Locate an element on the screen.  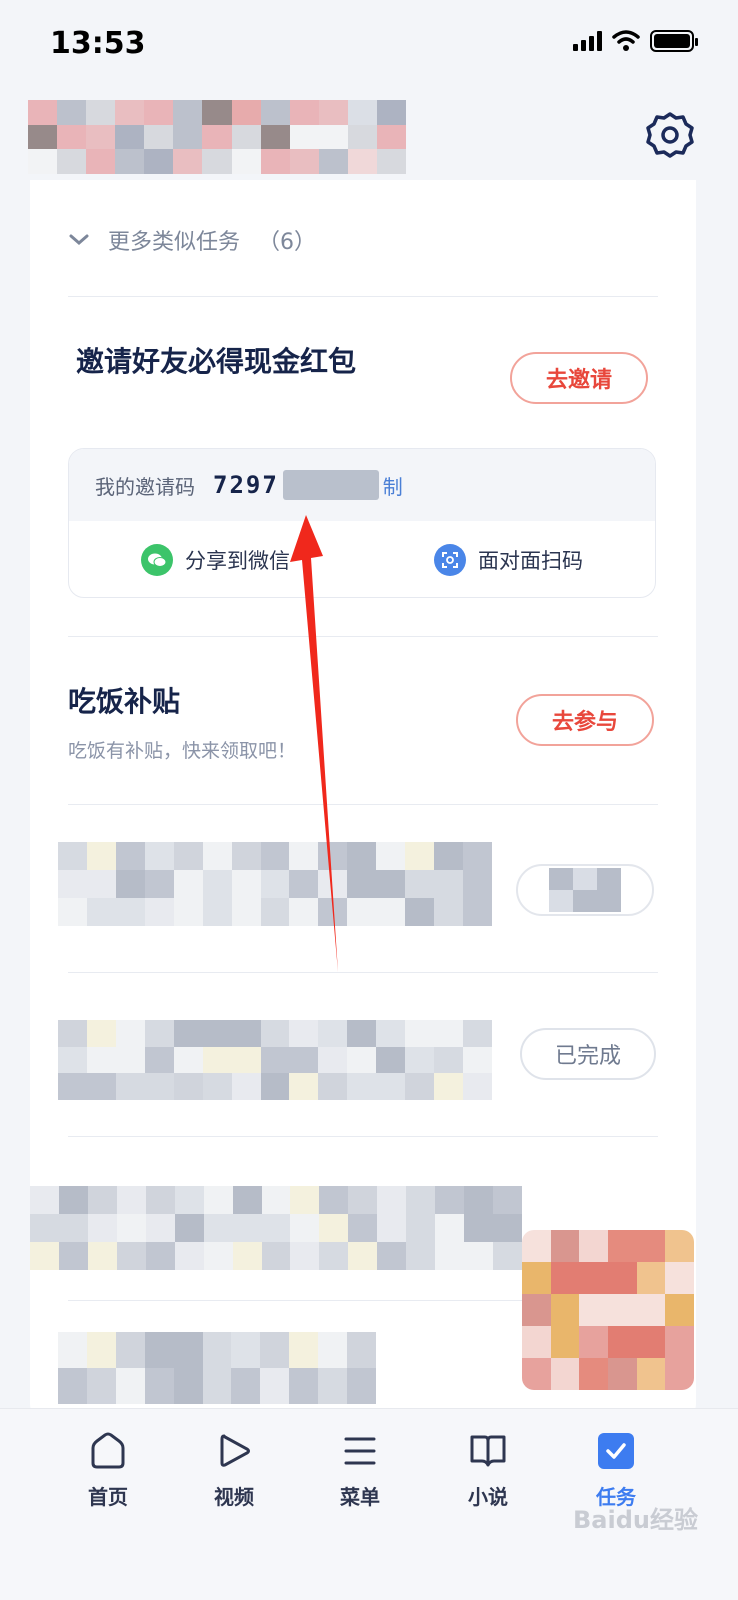
more-similar-tasks-toggle: 更多类似任务 （6） is located at coordinates (192, 240).